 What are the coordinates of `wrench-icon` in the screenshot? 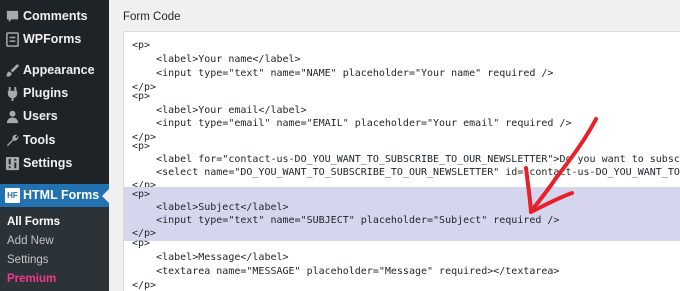 It's located at (12, 140).